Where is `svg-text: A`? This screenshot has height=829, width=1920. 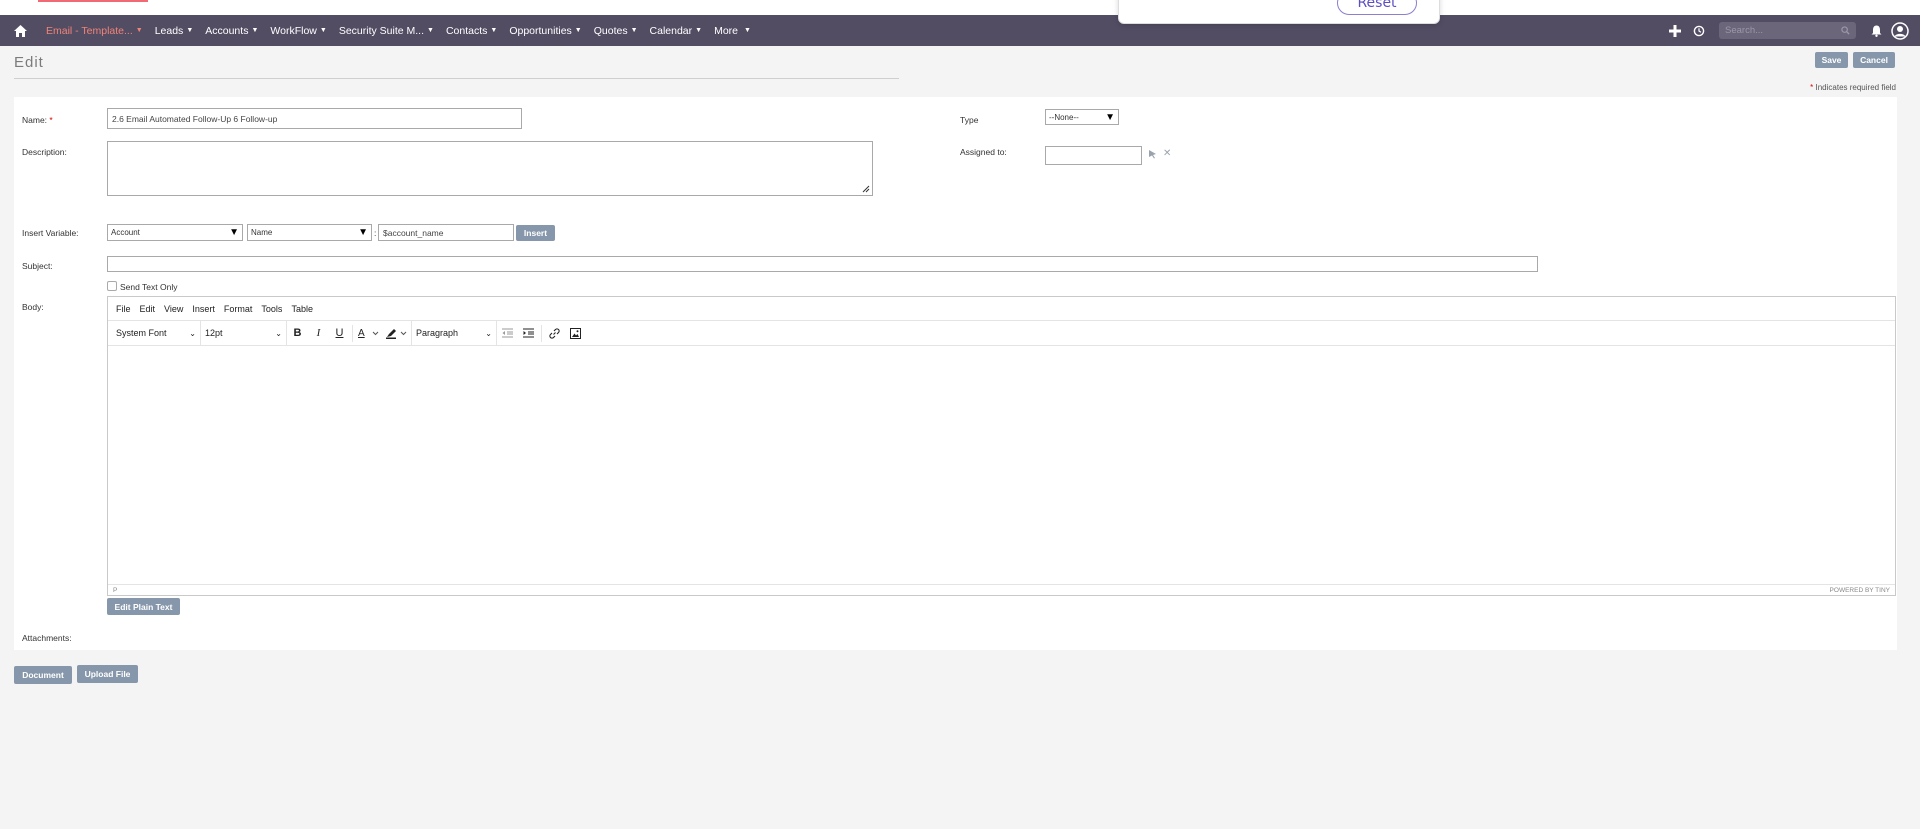
svg-text: A is located at coordinates (361, 333).